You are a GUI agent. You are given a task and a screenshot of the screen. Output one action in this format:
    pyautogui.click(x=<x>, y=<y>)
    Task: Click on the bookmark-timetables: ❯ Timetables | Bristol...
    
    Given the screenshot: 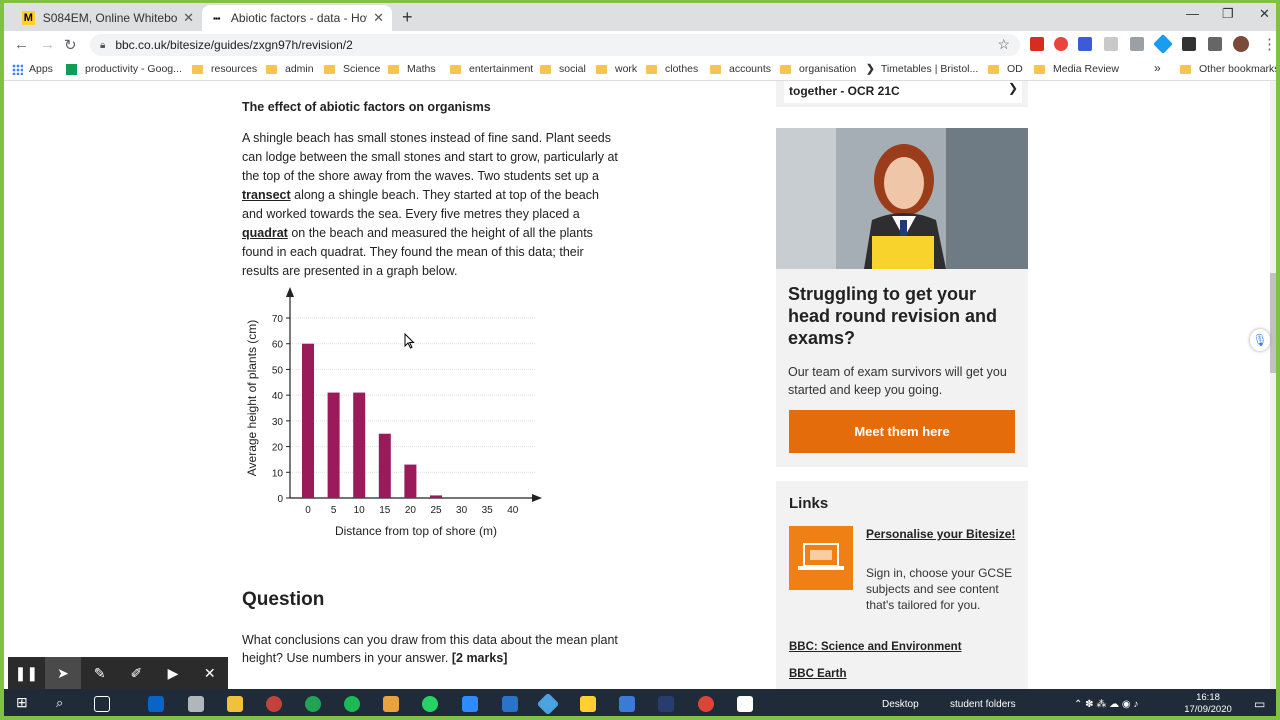 What is the action you would take?
    pyautogui.click(x=922, y=69)
    